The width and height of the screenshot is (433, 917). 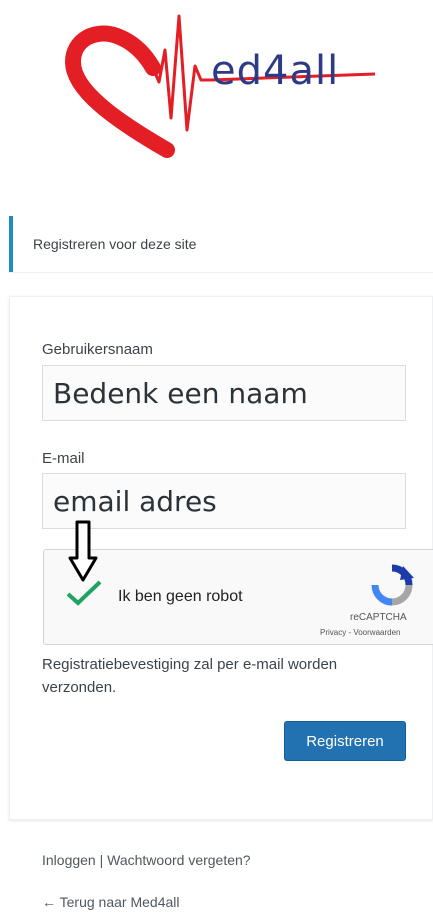 What do you see at coordinates (115, 244) in the screenshot?
I see `register-message-text: Registreren voor deze site` at bounding box center [115, 244].